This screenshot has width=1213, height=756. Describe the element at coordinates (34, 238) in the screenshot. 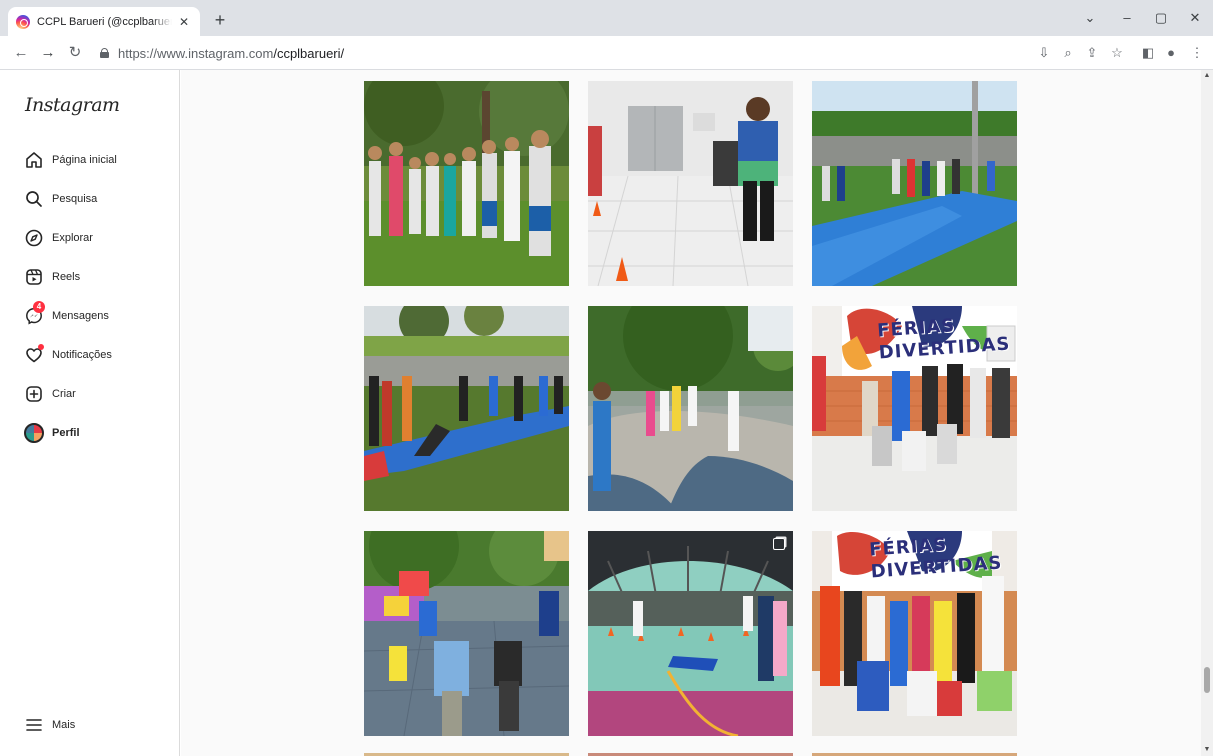

I see `compass-icon` at that location.